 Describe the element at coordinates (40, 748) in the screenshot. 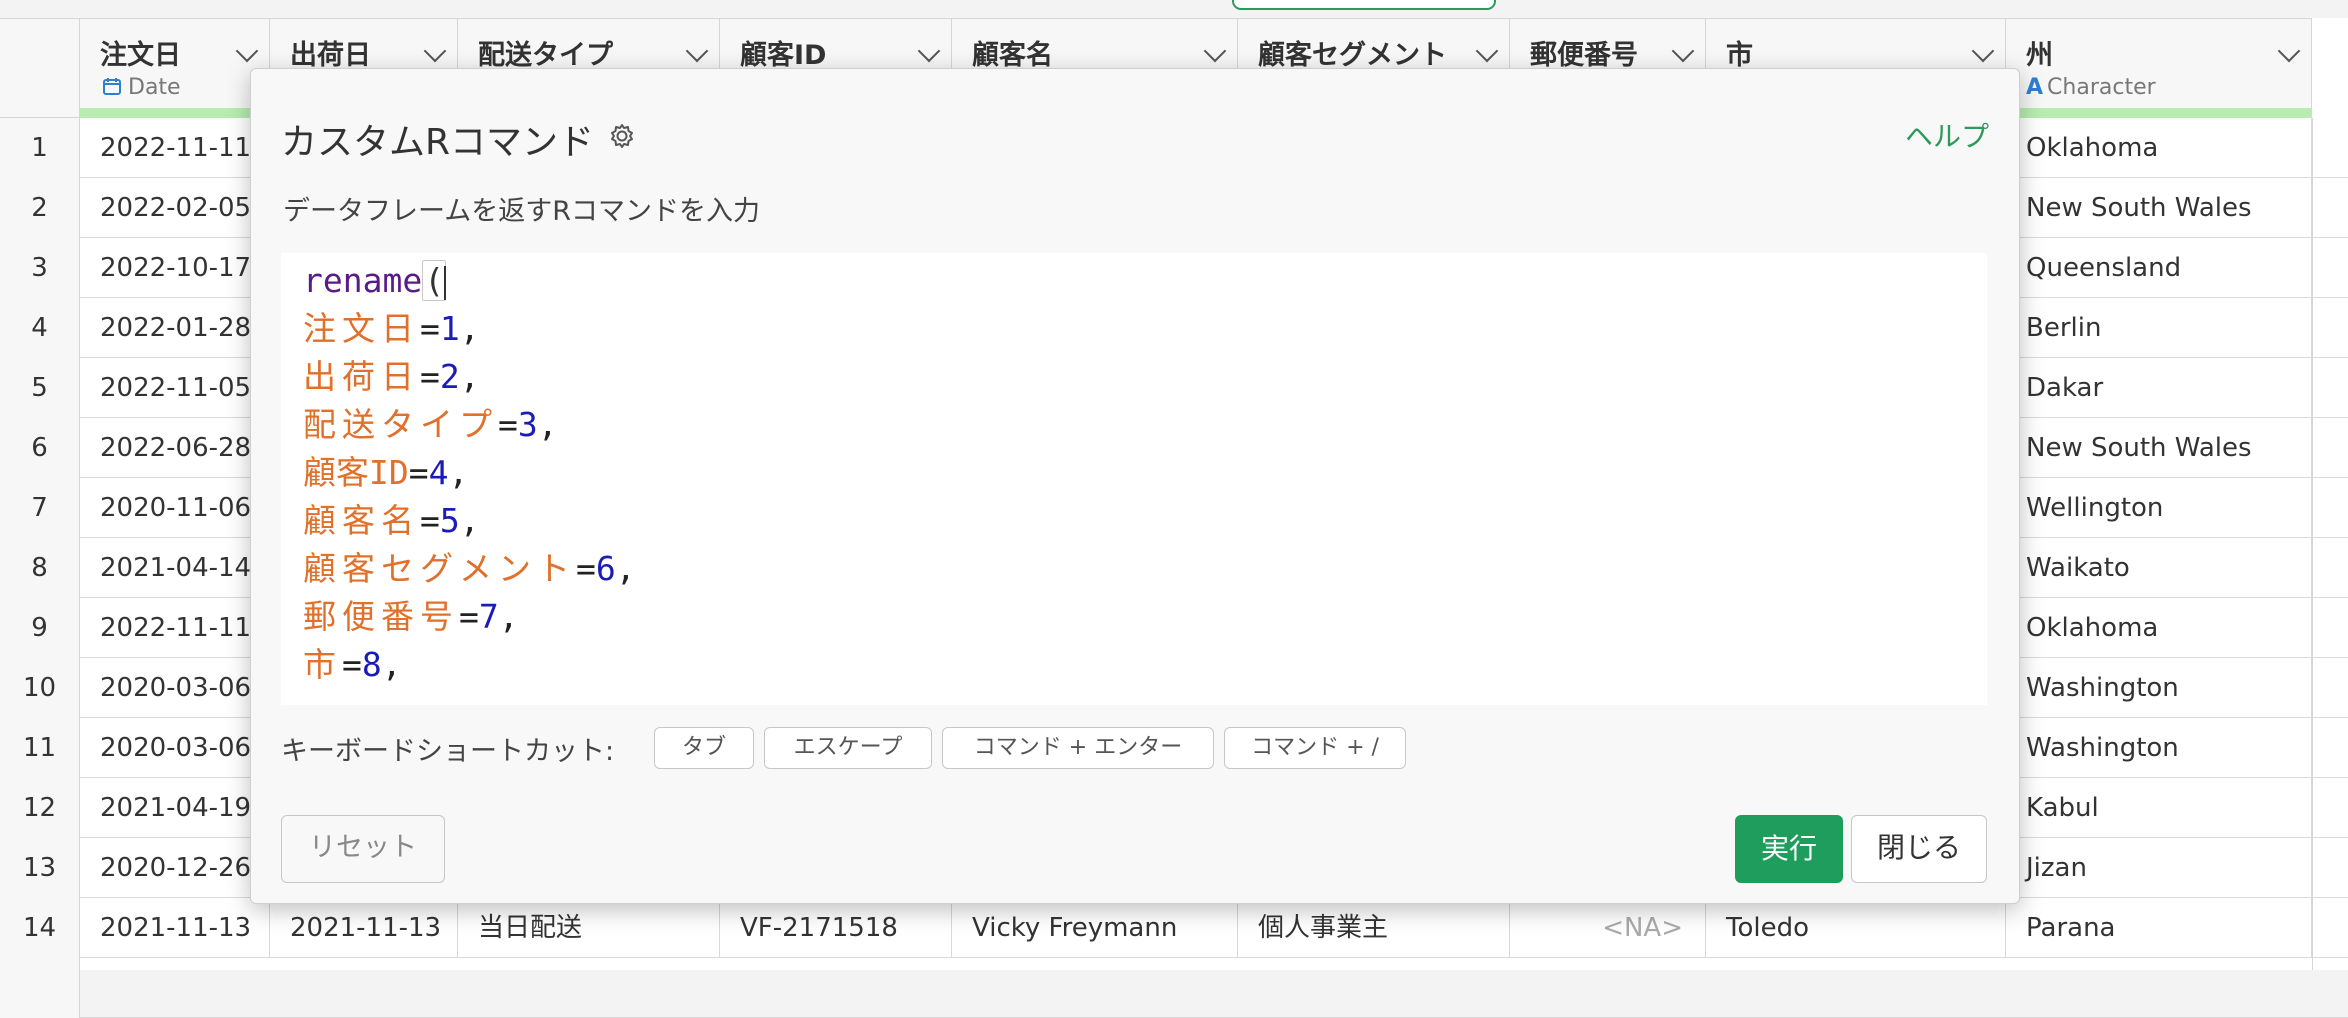

I see `row-number: 11` at that location.